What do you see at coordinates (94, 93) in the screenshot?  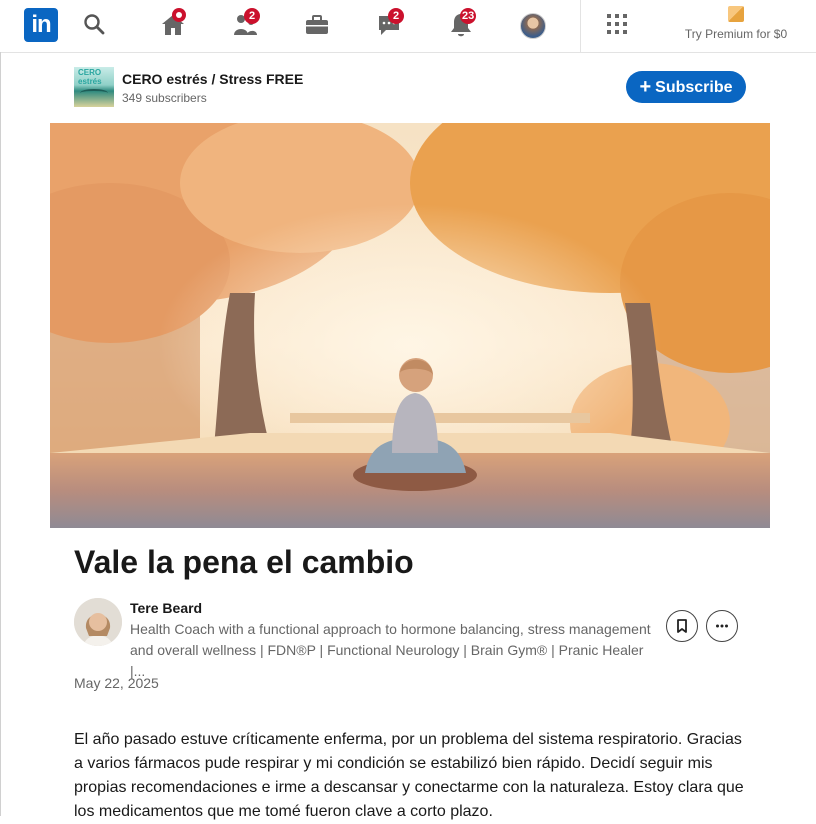 I see `newsletter-logo-wave` at bounding box center [94, 93].